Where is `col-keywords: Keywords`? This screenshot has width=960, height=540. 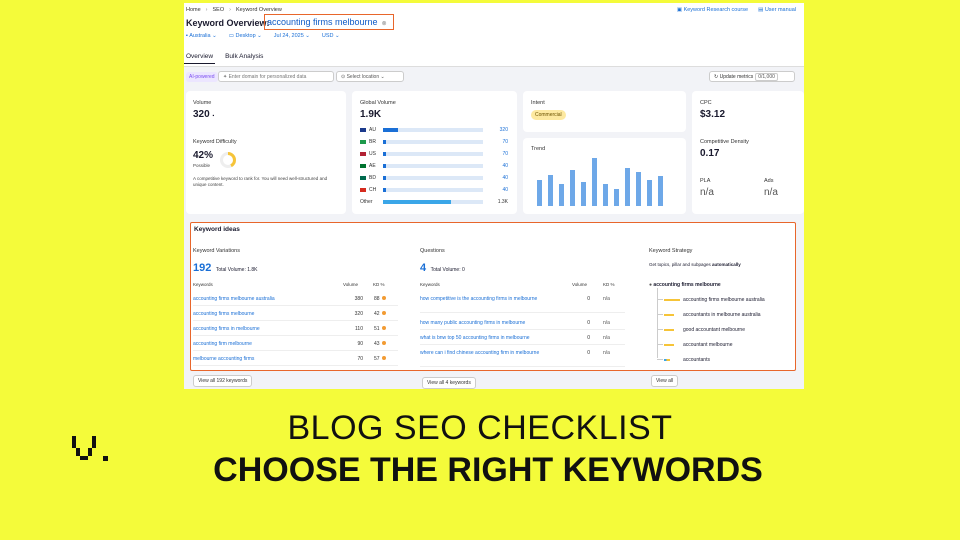
col-keywords: Keywords is located at coordinates (430, 284).